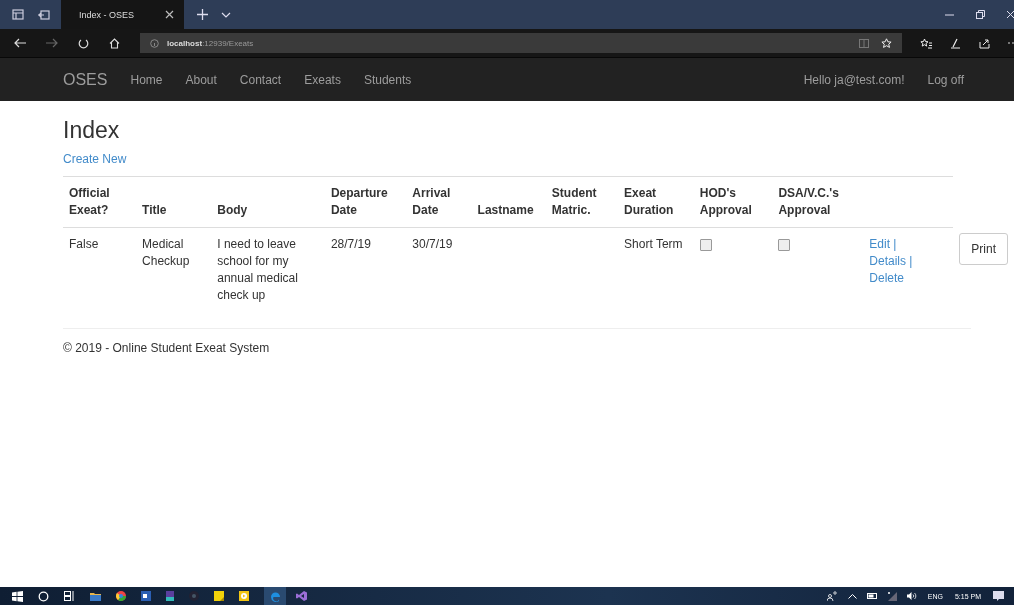  Describe the element at coordinates (832, 596) in the screenshot. I see `people-icon` at that location.